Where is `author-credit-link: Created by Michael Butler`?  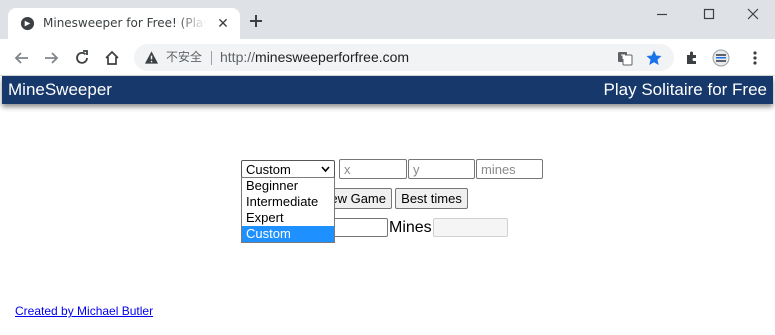
author-credit-link: Created by Michael Butler is located at coordinates (84, 311).